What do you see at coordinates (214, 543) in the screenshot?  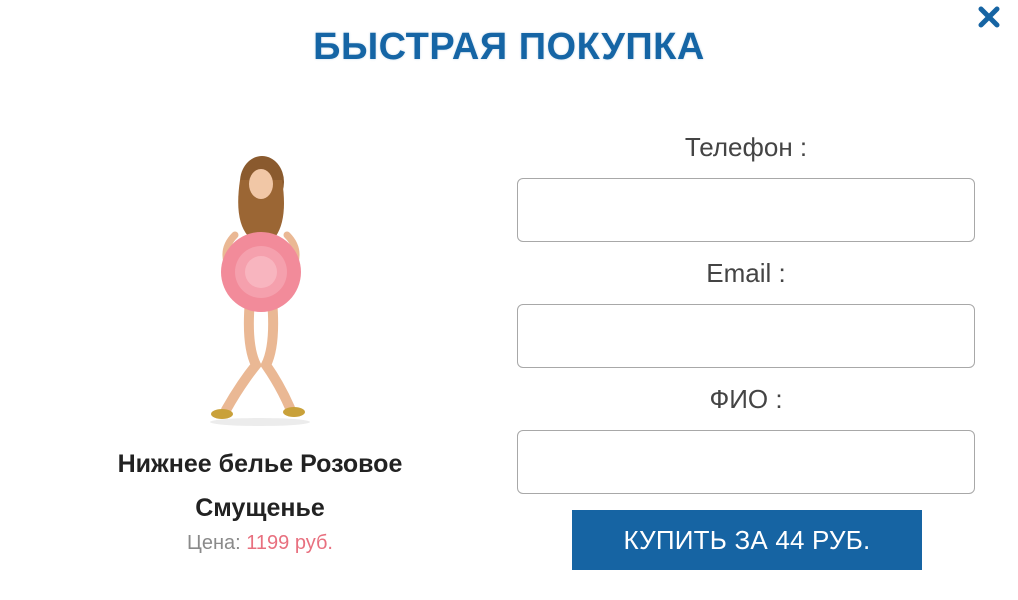 I see `price-label: Цена:` at bounding box center [214, 543].